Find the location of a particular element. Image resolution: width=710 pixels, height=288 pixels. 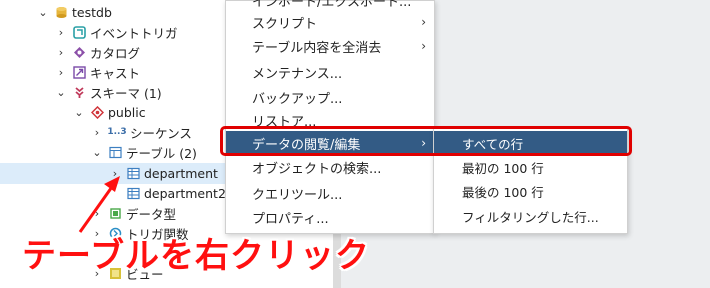

tree-item-label: testdb is located at coordinates (92, 12).